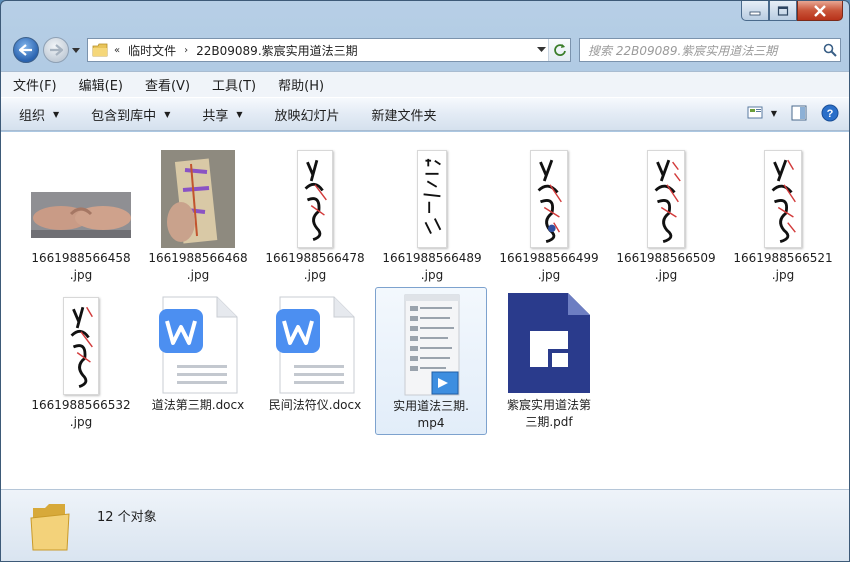 The height and width of the screenshot is (562, 850). Describe the element at coordinates (666, 267) in the screenshot. I see `file-name: 1661988566509 .jpg` at that location.